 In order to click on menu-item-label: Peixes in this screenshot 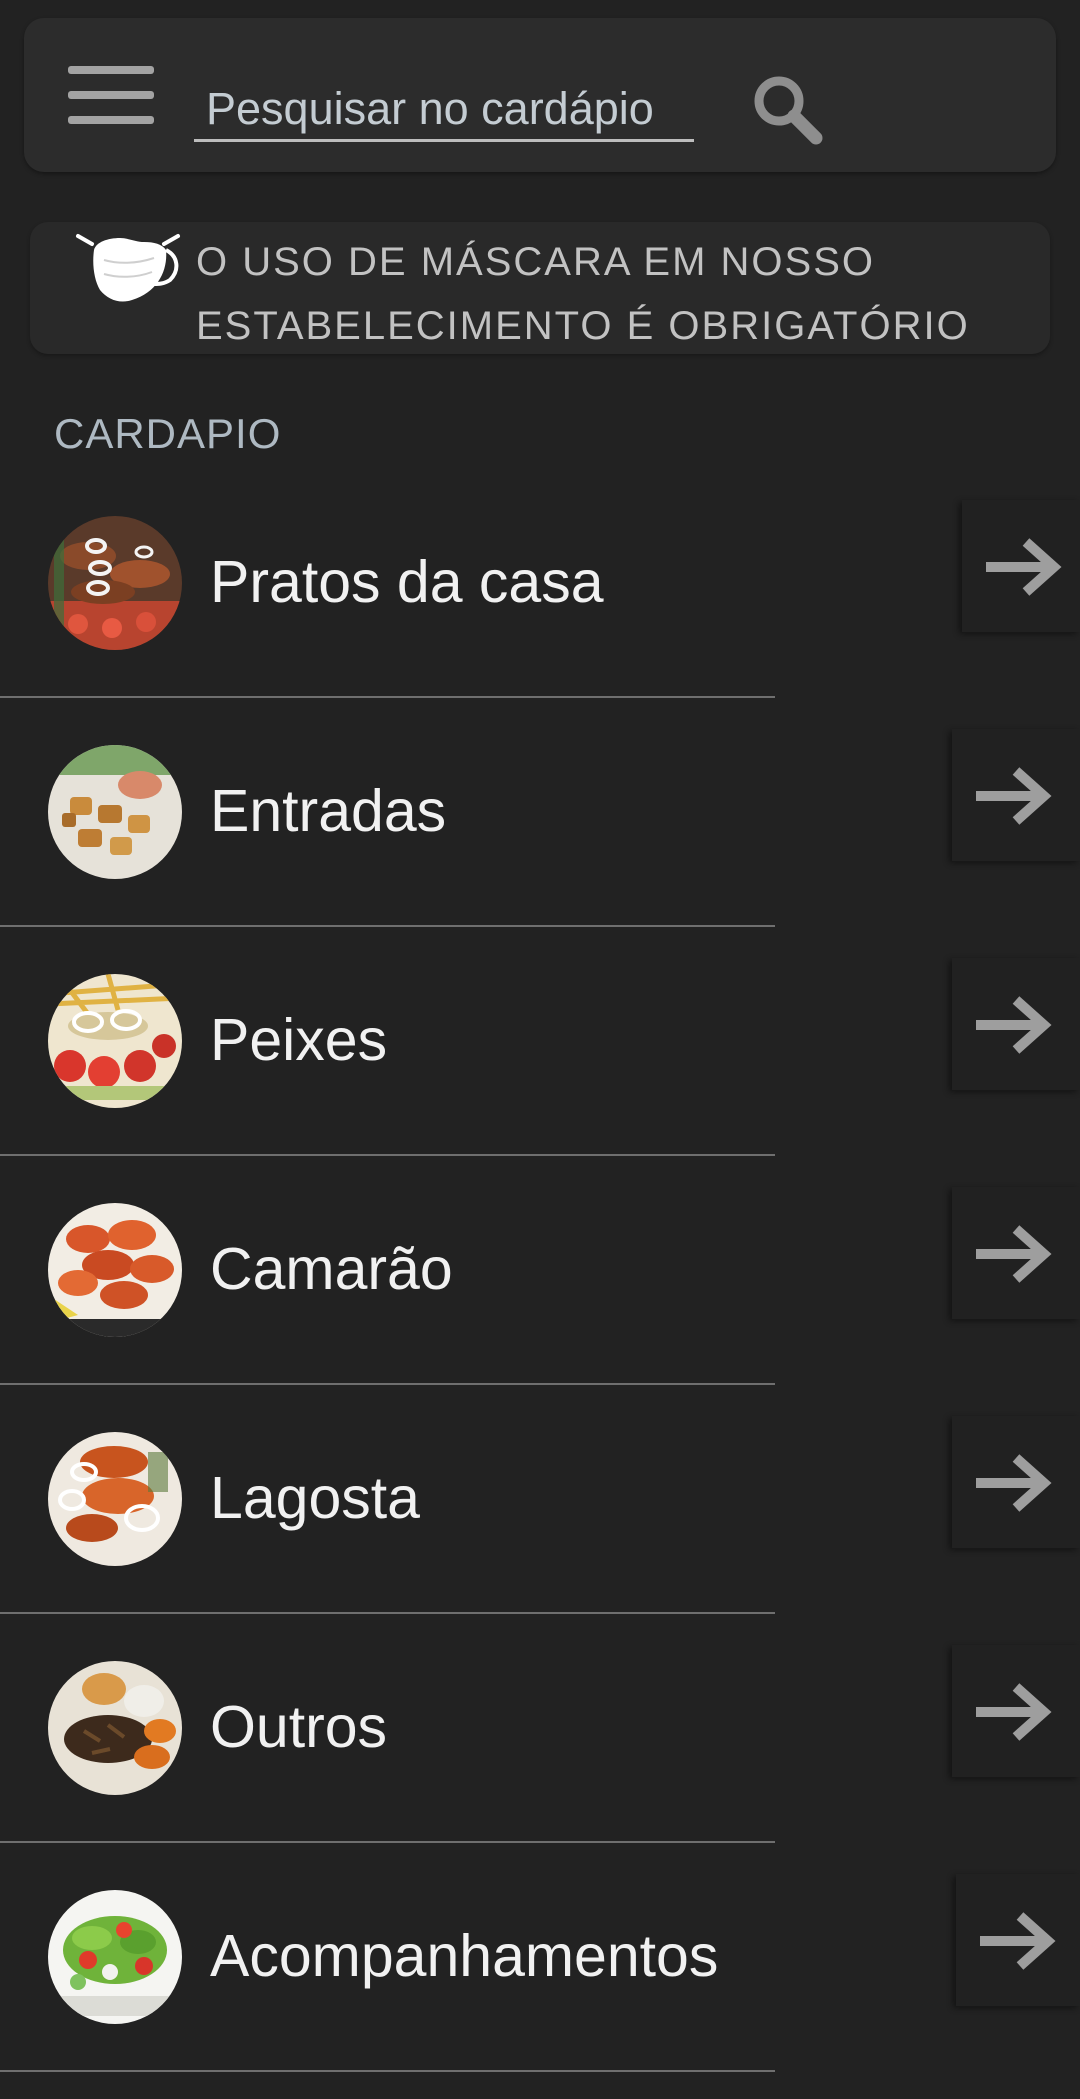, I will do `click(299, 1040)`.